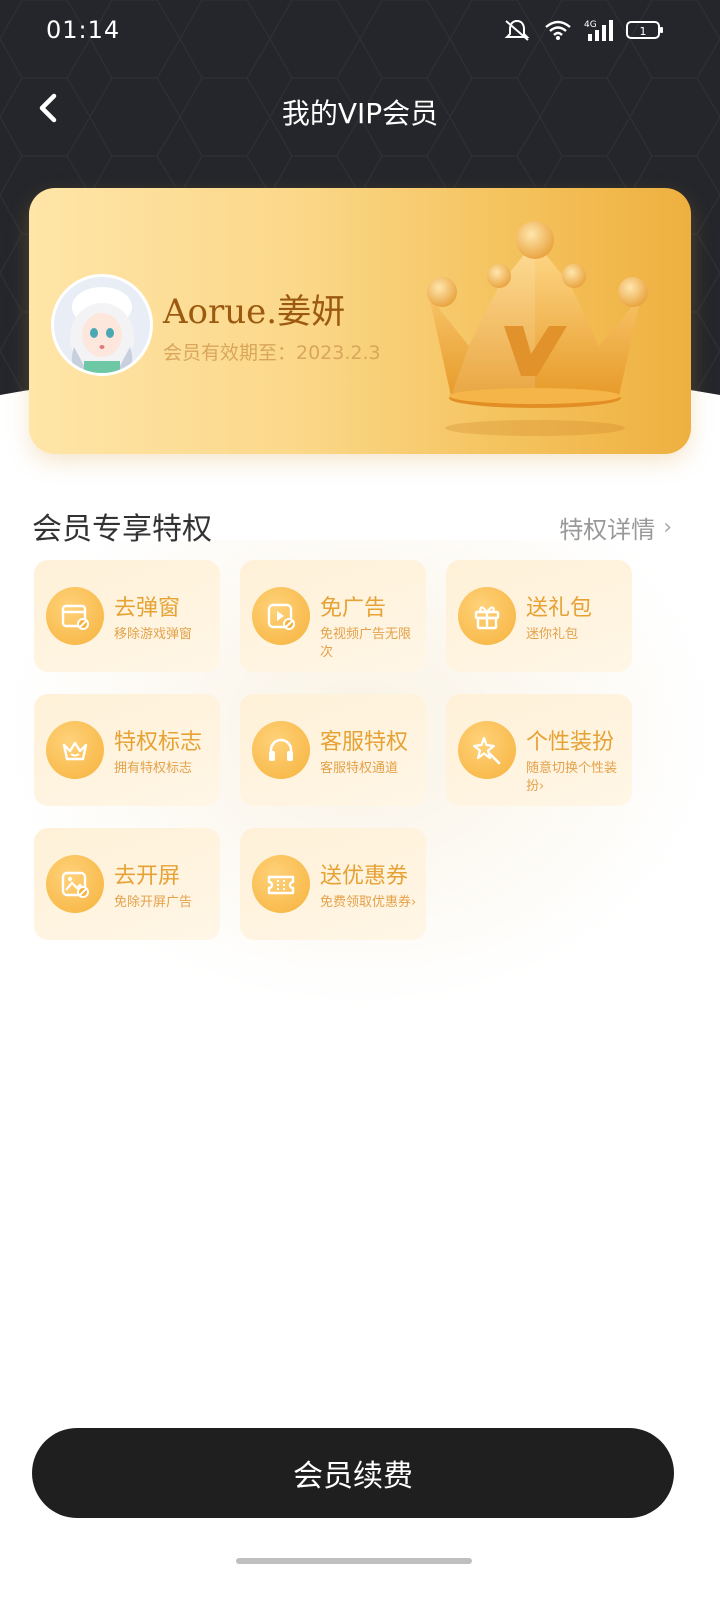 The image size is (720, 1600). I want to click on privilege-name: 个性装扮, so click(570, 742).